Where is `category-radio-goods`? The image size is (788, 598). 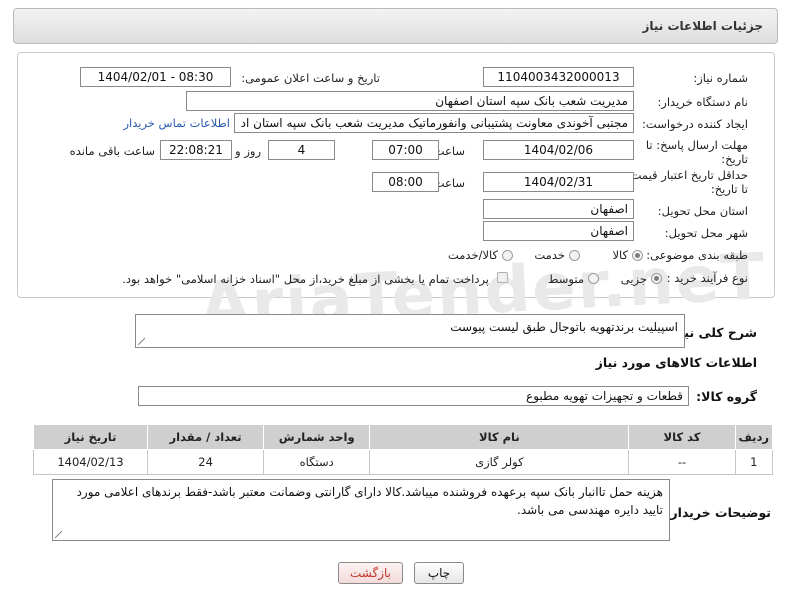
category-radio-goods is located at coordinates (637, 255).